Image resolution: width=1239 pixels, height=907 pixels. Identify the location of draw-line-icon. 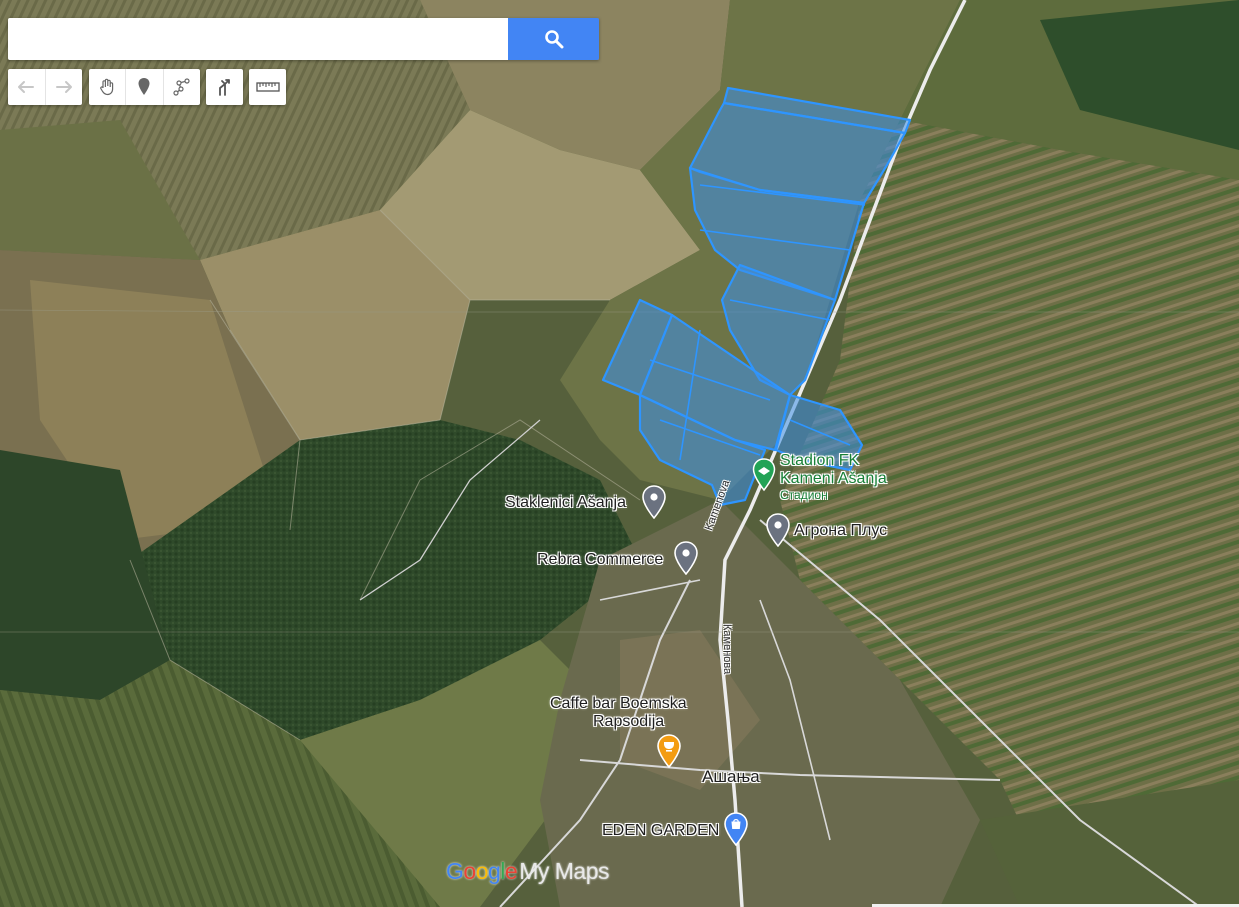
(181, 87).